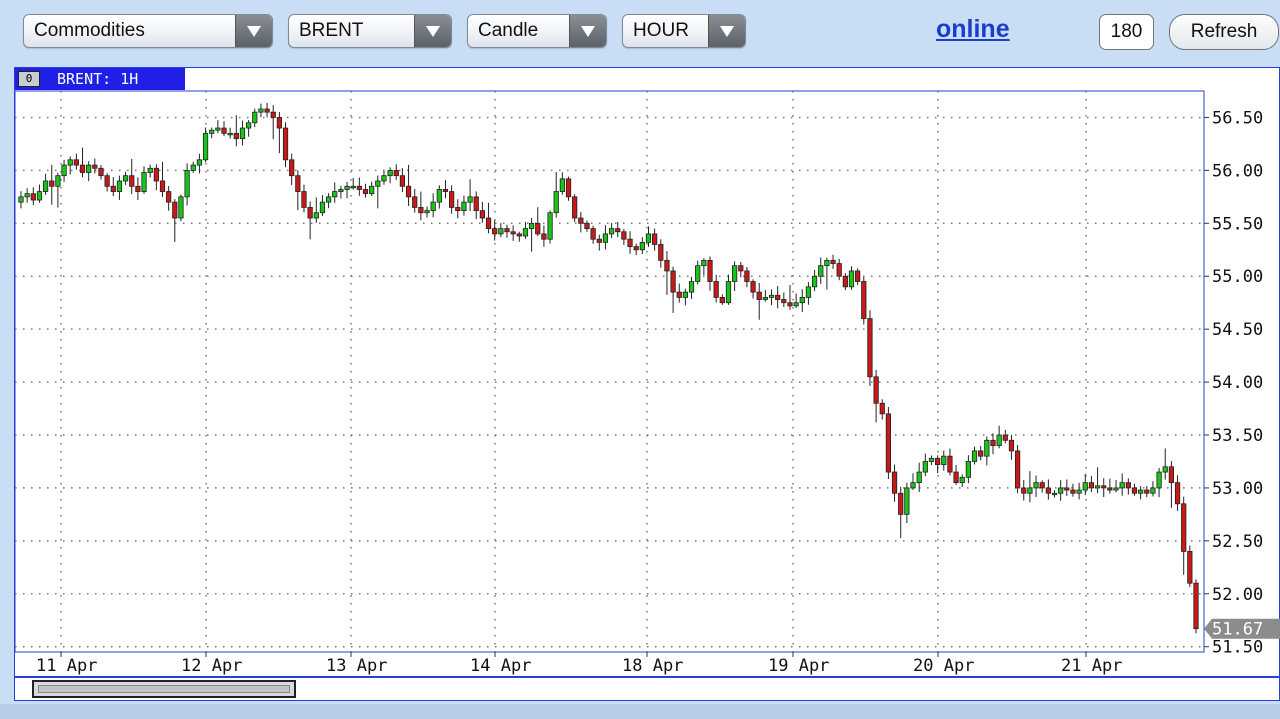 The image size is (1280, 719). Describe the element at coordinates (640, 711) in the screenshot. I see `bottom-bar` at that location.